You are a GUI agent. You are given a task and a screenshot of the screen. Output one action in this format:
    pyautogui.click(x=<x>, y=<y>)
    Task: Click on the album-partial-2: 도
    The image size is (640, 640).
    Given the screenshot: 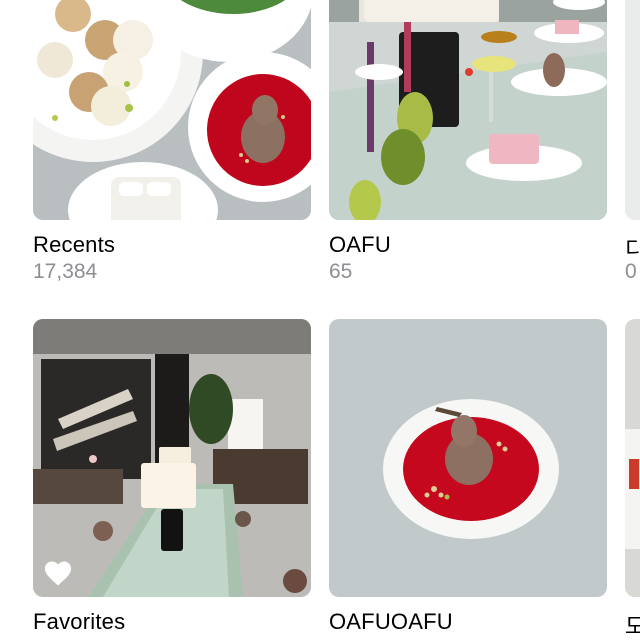 What is the action you would take?
    pyautogui.click(x=632, y=479)
    